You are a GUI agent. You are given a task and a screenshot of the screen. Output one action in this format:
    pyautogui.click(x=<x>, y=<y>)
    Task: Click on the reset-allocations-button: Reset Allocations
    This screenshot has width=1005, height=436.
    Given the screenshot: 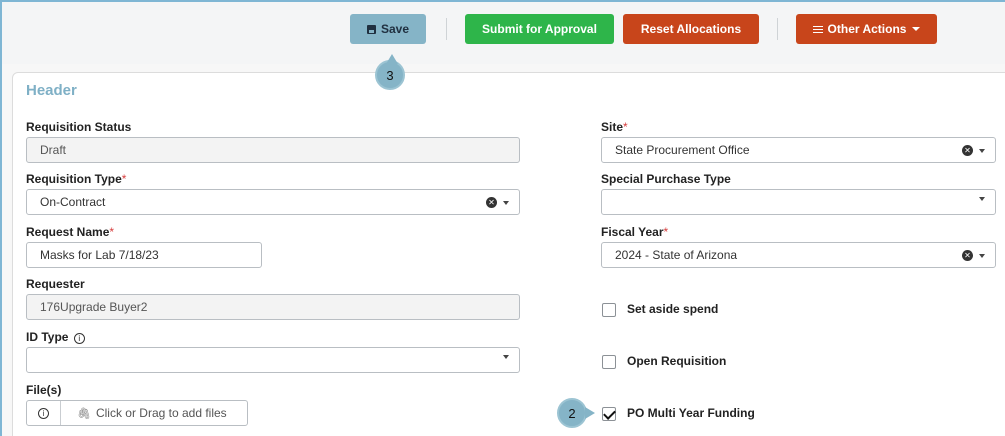 What is the action you would take?
    pyautogui.click(x=691, y=29)
    